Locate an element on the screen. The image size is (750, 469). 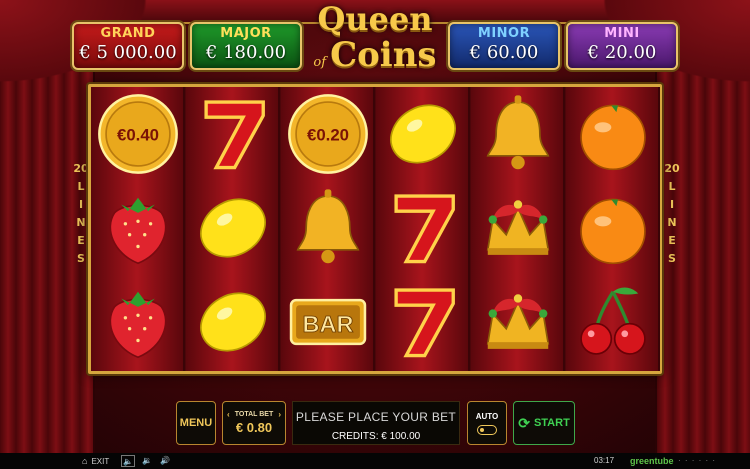
home-icon: ⌂ is located at coordinates (85, 461).